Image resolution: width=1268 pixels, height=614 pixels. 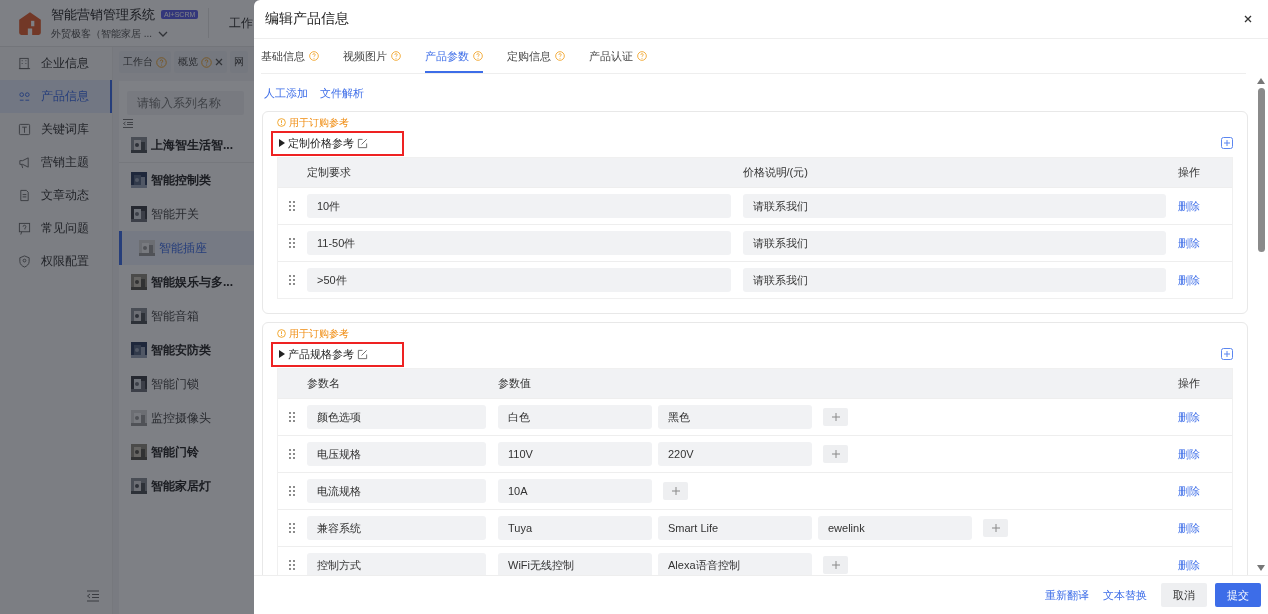 What do you see at coordinates (575, 454) in the screenshot?
I see `param-value-field: 110V` at bounding box center [575, 454].